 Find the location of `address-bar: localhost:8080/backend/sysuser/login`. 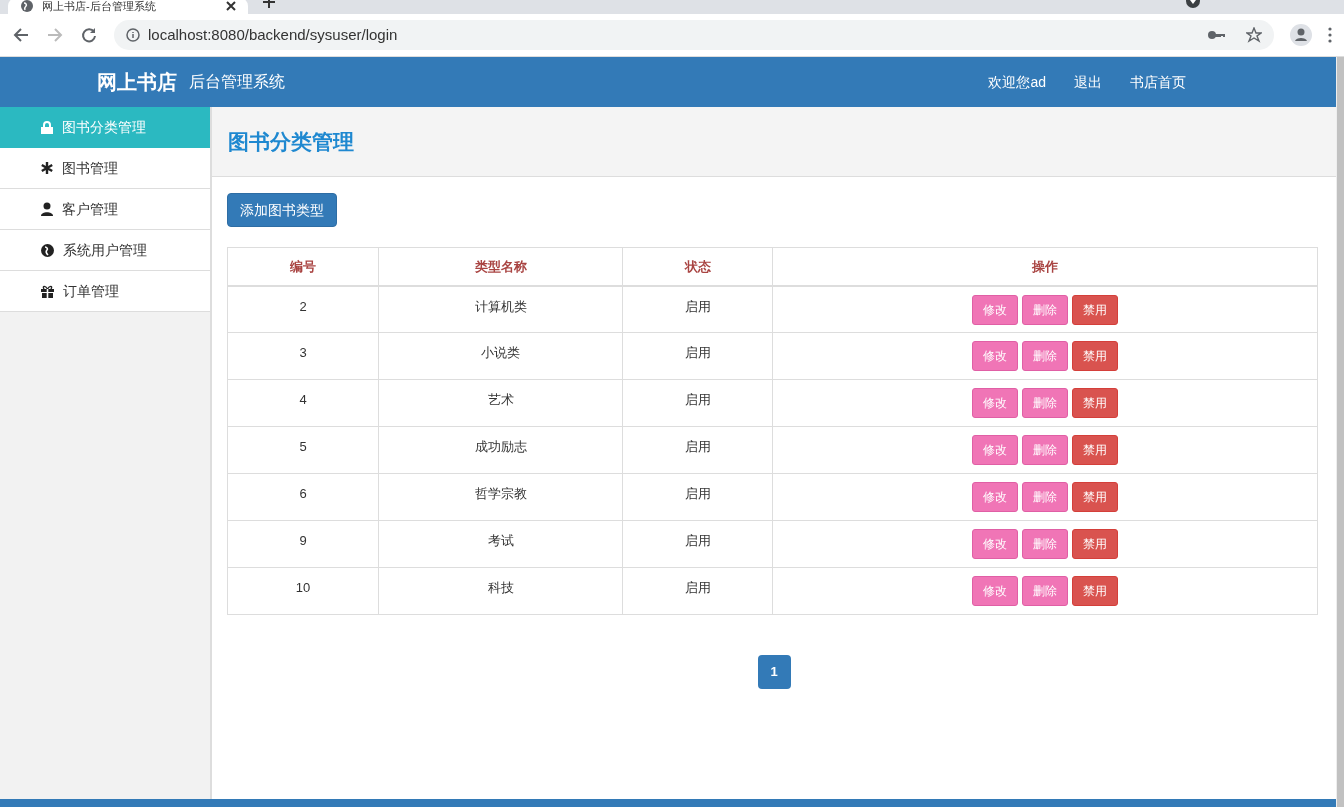

address-bar: localhost:8080/backend/sysuser/login is located at coordinates (694, 35).